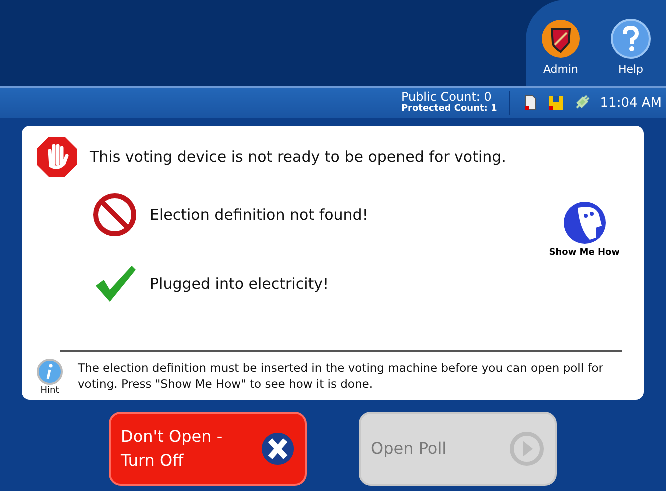 Image resolution: width=666 pixels, height=491 pixels. Describe the element at coordinates (57, 157) in the screenshot. I see `stop-hand-icon` at that location.